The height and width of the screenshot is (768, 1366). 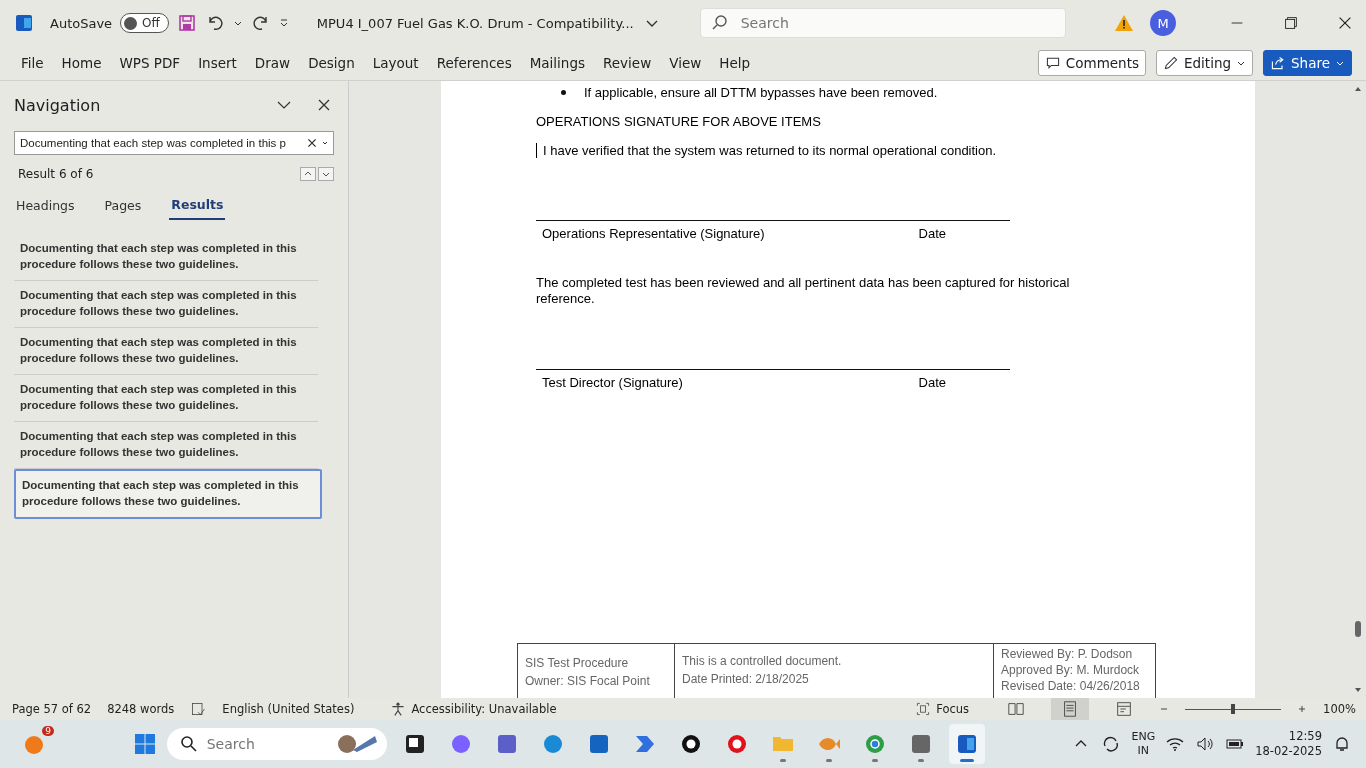 I want to click on zoom-thumb, so click(x=1233, y=709).